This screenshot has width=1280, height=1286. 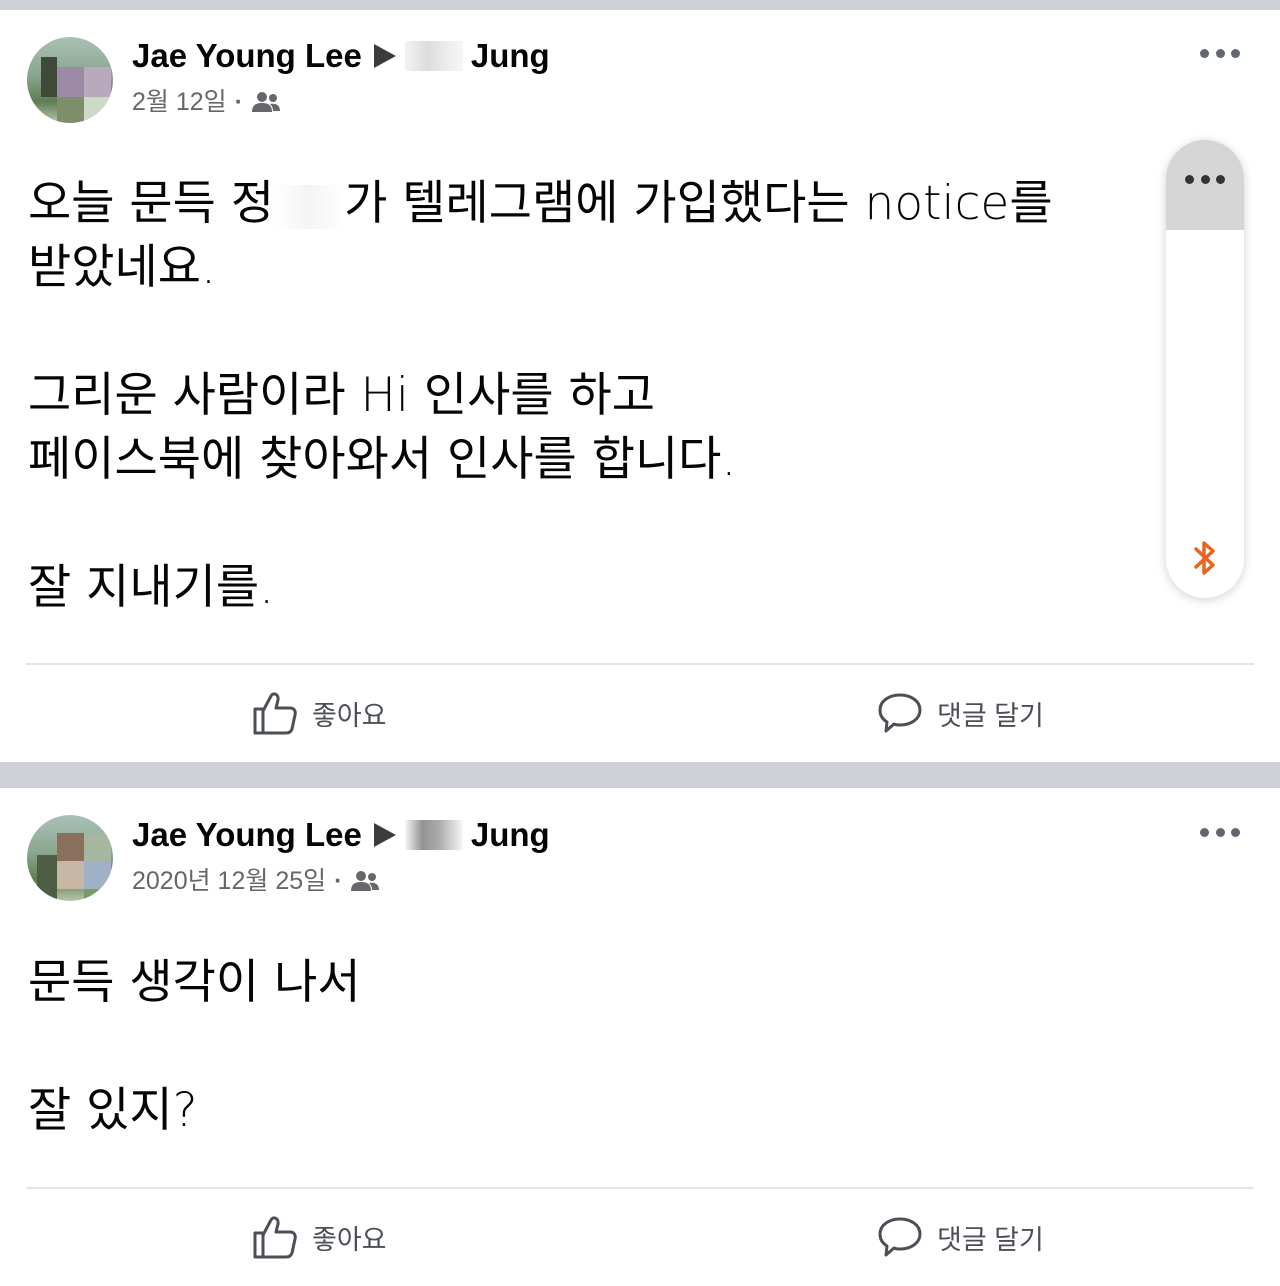 What do you see at coordinates (640, 775) in the screenshot?
I see `feed-separator` at bounding box center [640, 775].